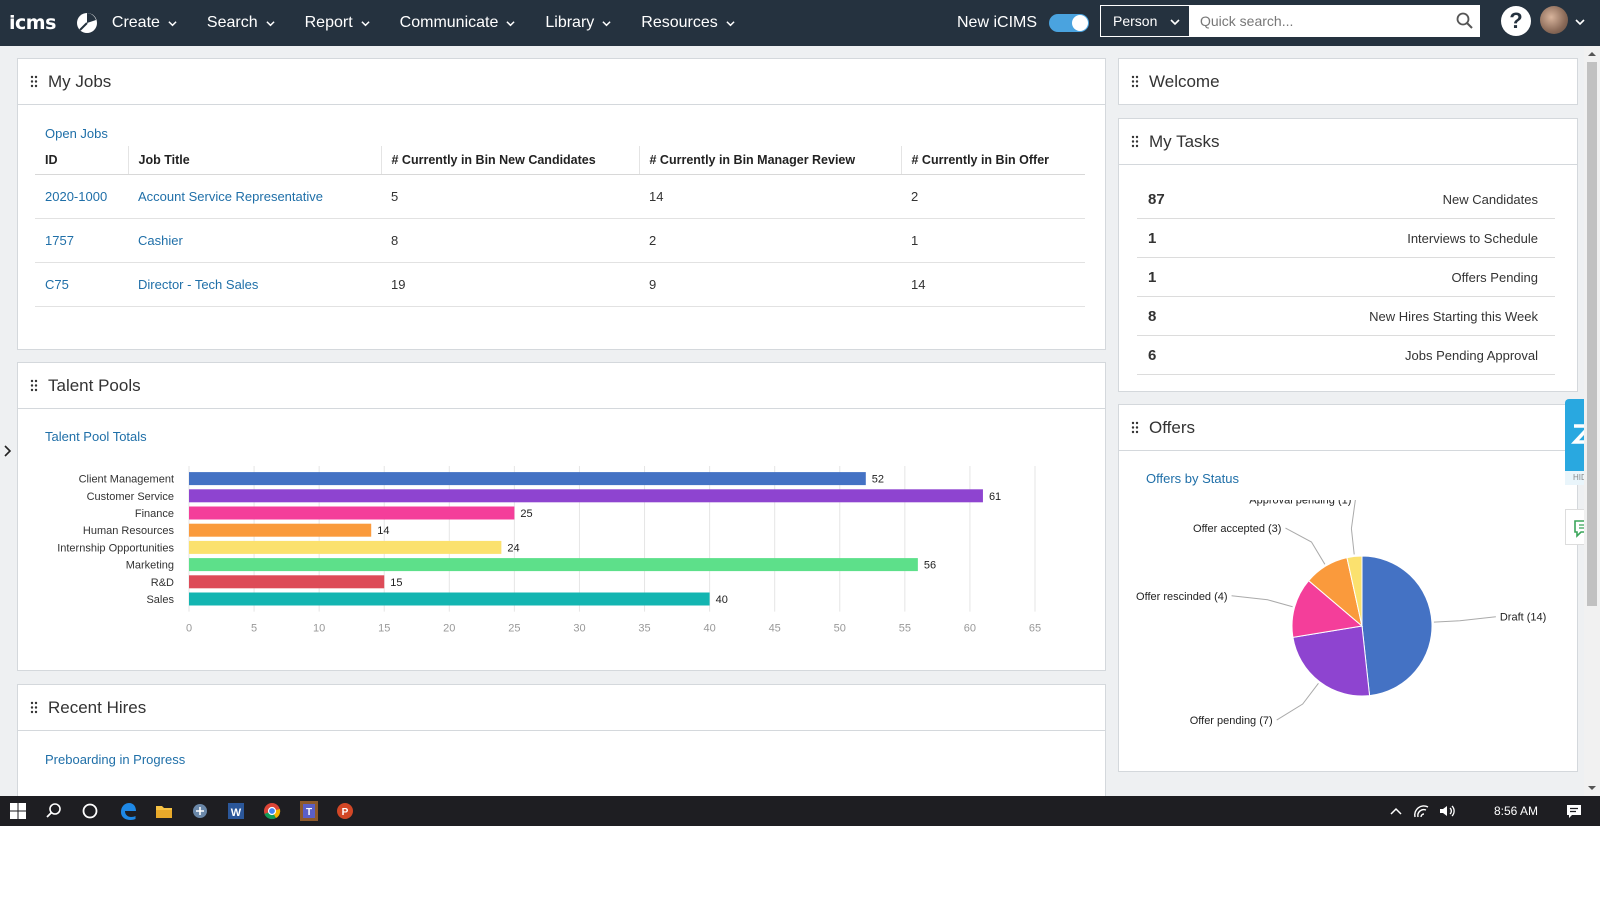 The width and height of the screenshot is (1600, 900). What do you see at coordinates (1348, 142) in the screenshot?
I see `panel-header: My Tasks` at bounding box center [1348, 142].